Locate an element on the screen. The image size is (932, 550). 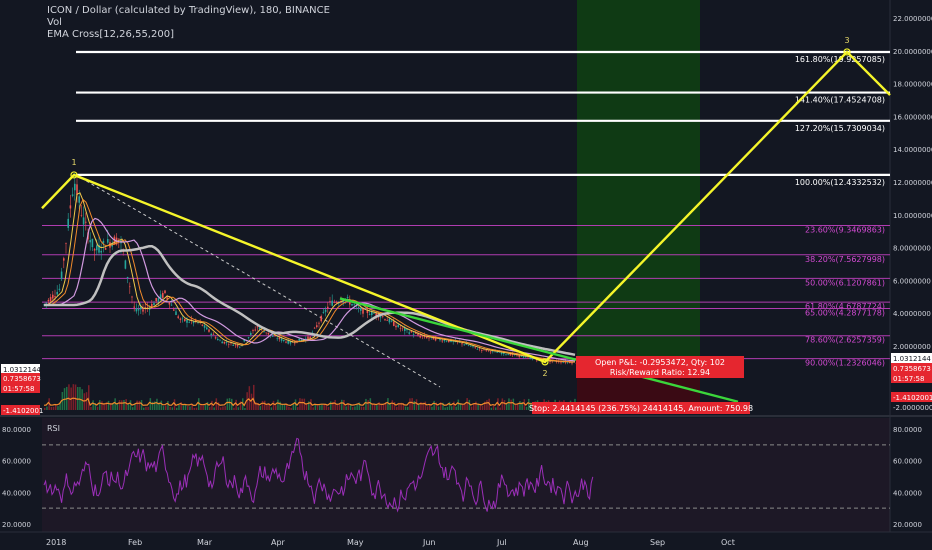
rsi-right-tick: 40.0000 is located at coordinates (907, 493).